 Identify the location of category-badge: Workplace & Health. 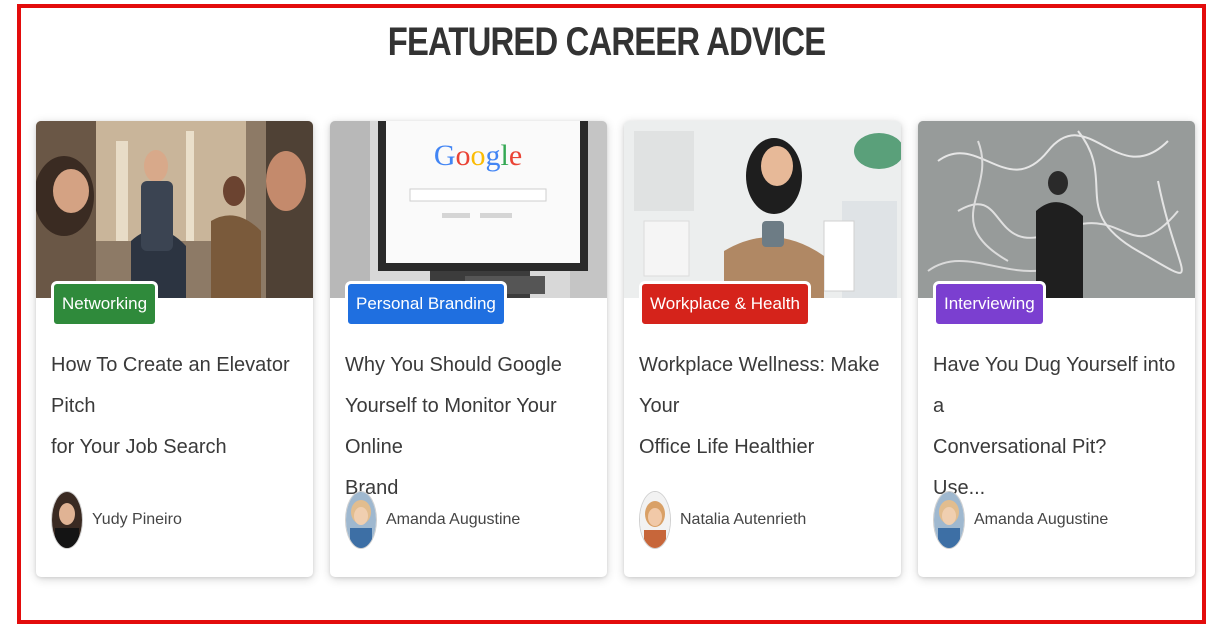
(725, 304).